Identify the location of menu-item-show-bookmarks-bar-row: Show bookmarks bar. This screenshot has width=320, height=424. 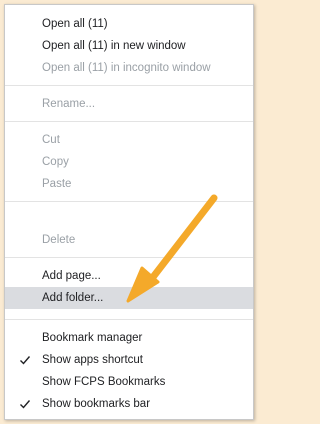
(129, 404).